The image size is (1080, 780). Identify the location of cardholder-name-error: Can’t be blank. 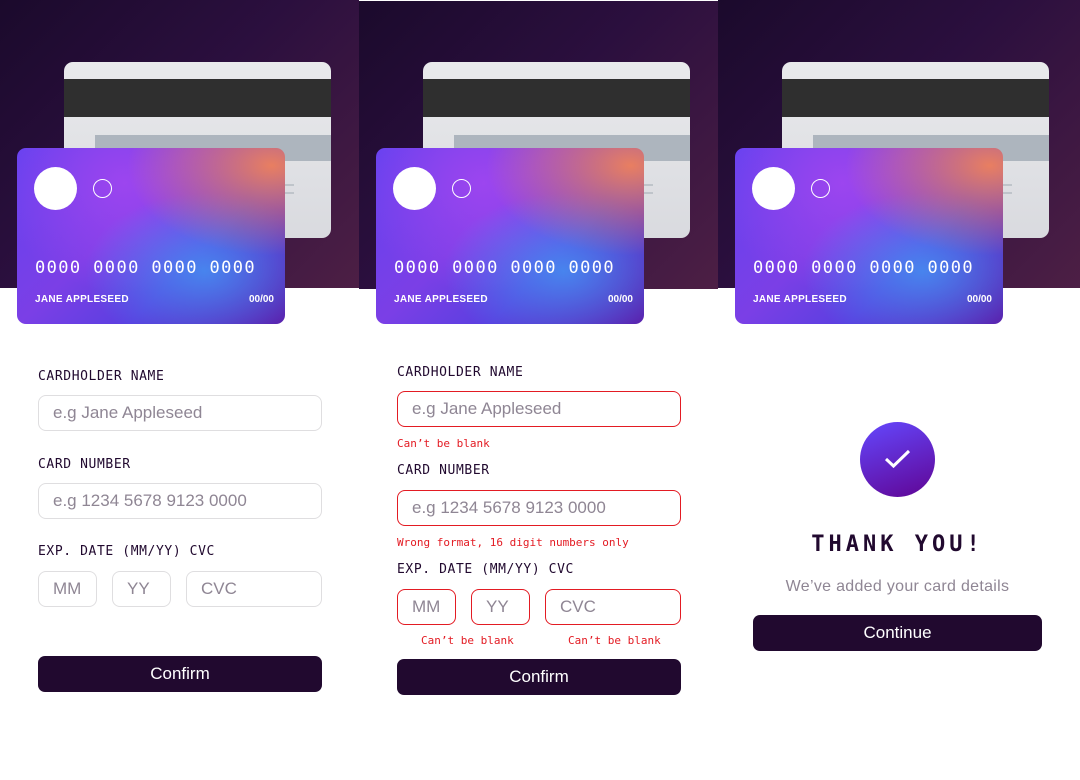
(443, 443).